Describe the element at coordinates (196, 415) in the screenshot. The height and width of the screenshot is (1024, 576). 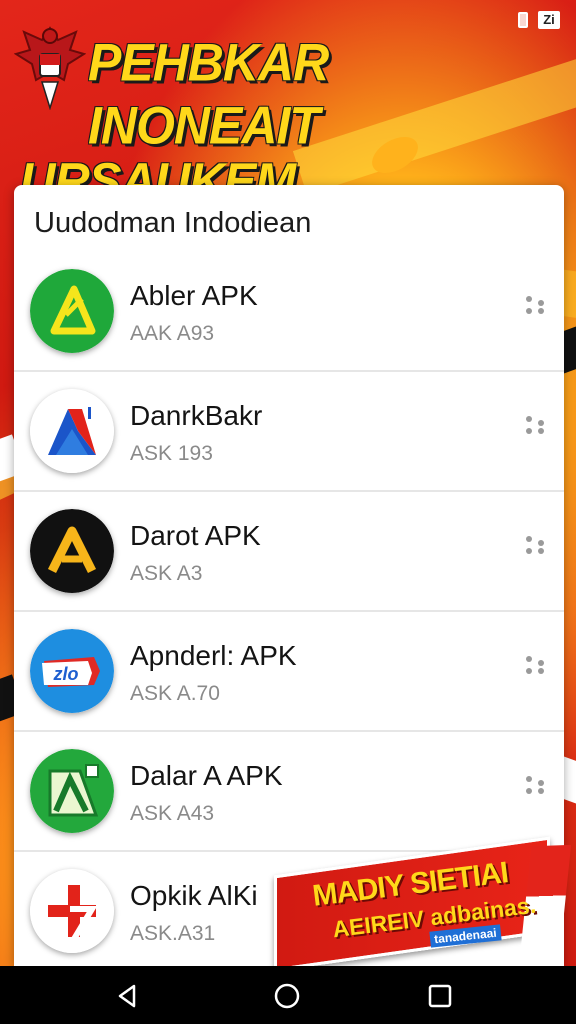
I see `app-name: DanrkBakr` at that location.